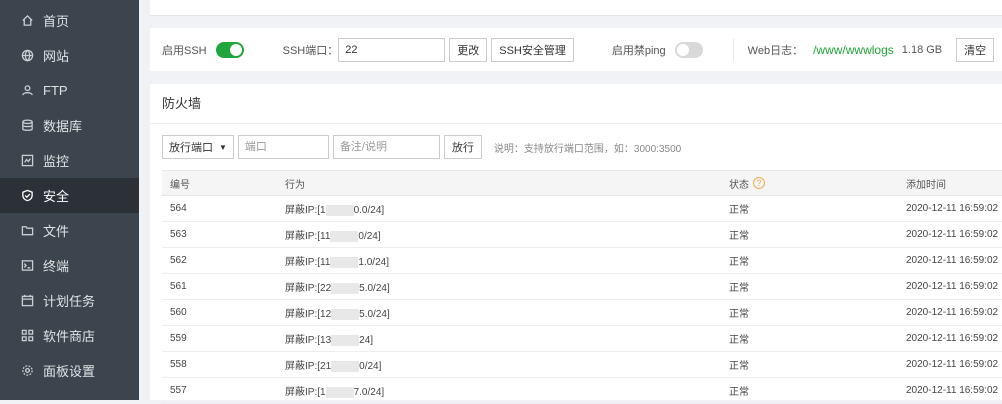 This screenshot has height=404, width=1002. I want to click on col-id: 编号, so click(180, 185).